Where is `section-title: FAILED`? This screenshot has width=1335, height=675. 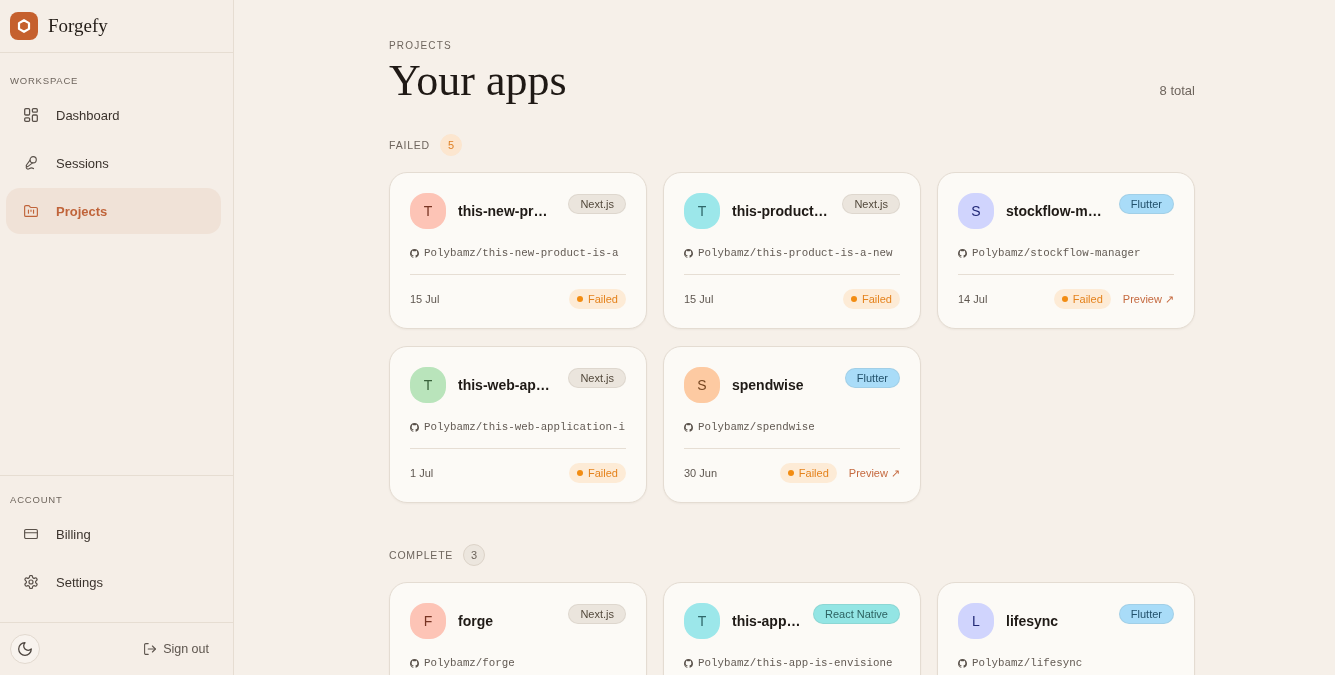
section-title: FAILED is located at coordinates (409, 145).